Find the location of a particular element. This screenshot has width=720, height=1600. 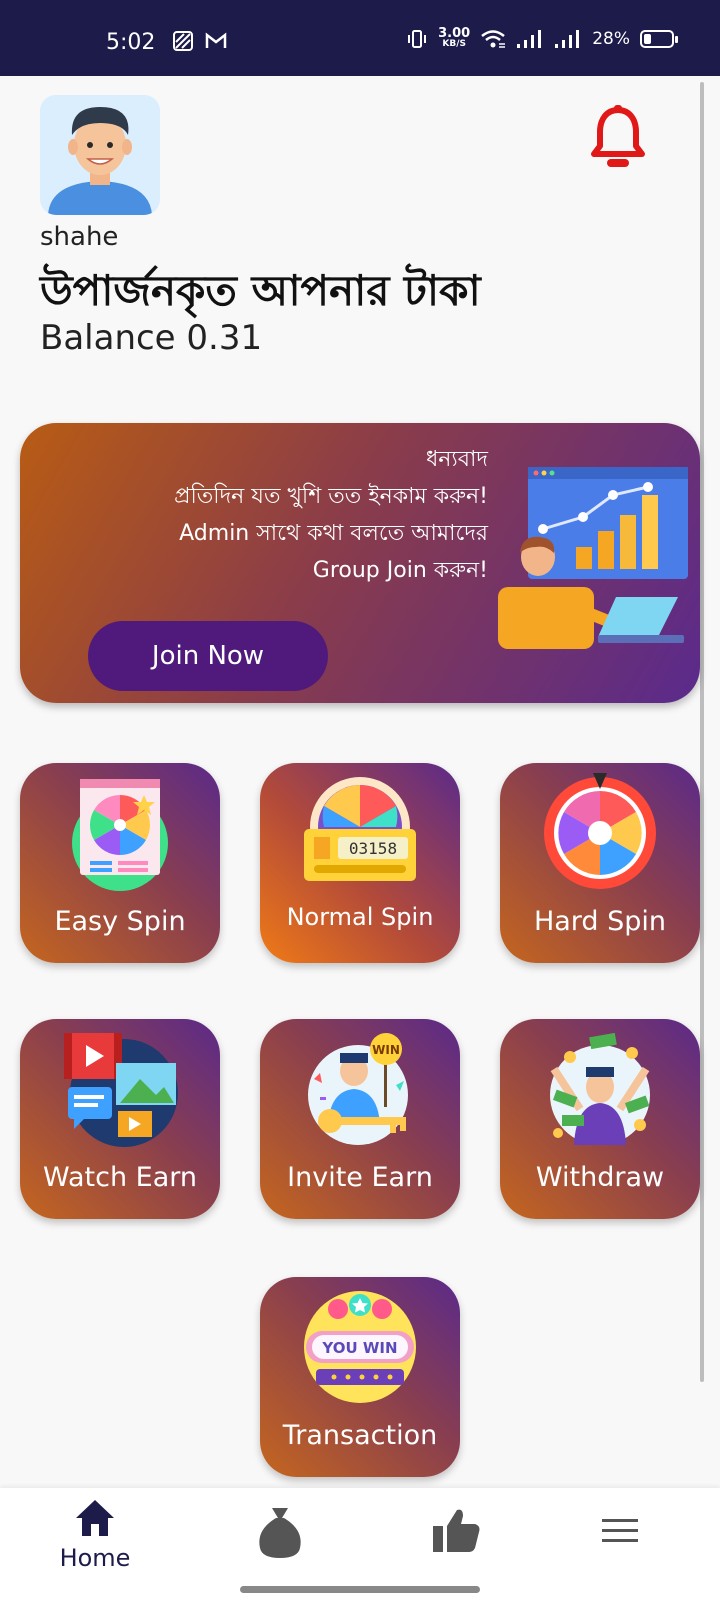

easy-spin-tile: Easy Spin is located at coordinates (120, 863).